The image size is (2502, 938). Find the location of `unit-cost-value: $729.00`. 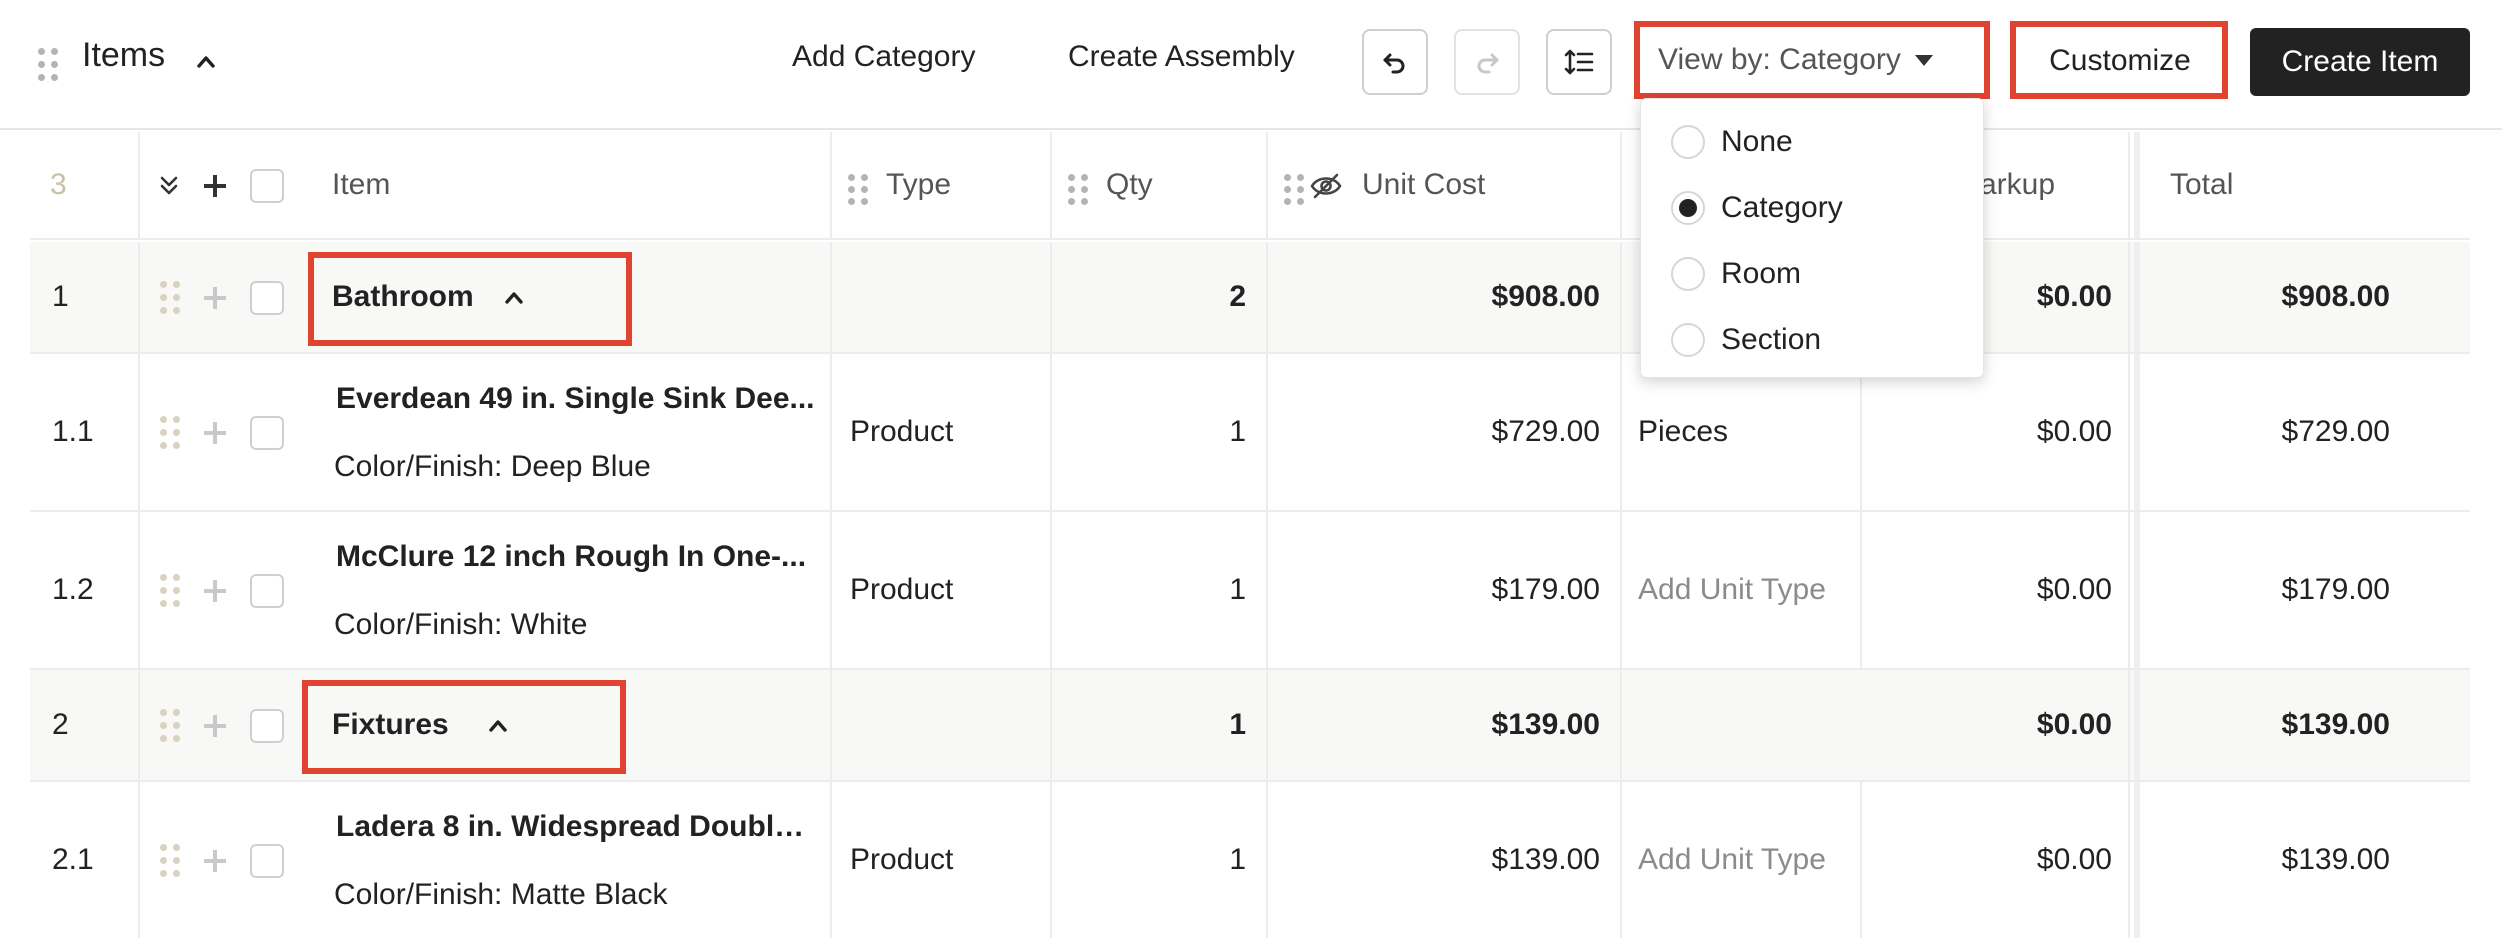

unit-cost-value: $729.00 is located at coordinates (1443, 432).